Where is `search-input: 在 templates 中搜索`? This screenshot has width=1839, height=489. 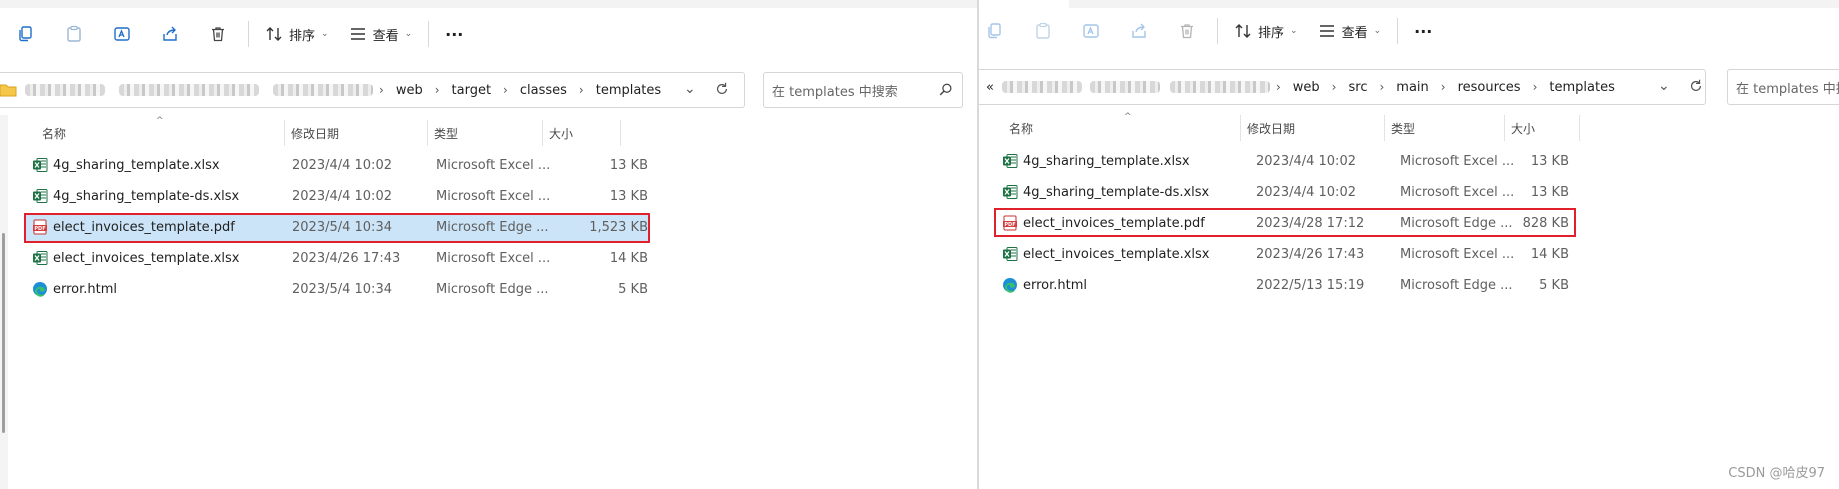
search-input: 在 templates 中搜索 is located at coordinates (863, 90).